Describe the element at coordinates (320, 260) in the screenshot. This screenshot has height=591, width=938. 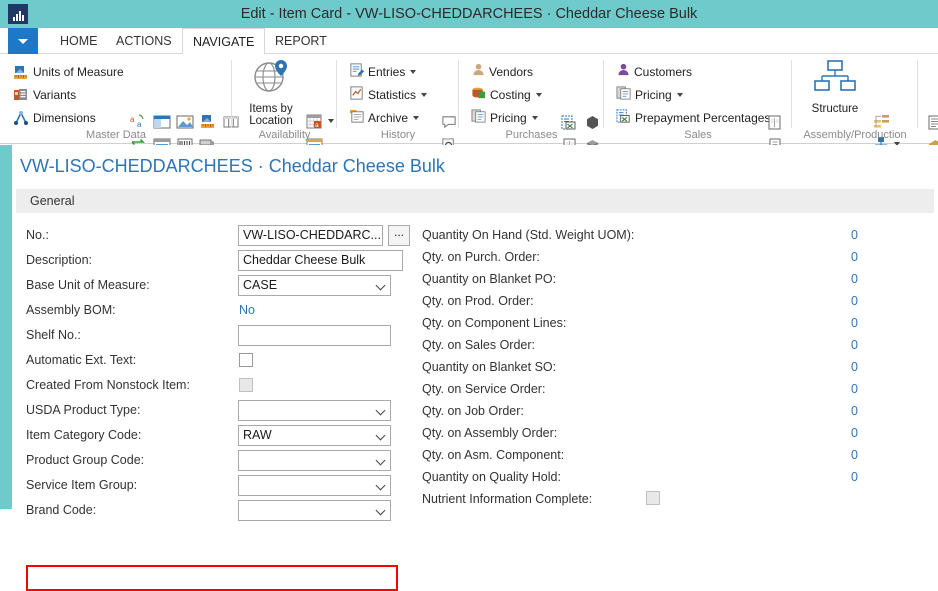
I see `description-input: Cheddar Cheese Bulk` at that location.